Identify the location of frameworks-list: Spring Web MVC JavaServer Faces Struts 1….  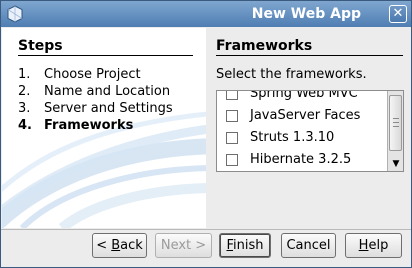
(310, 131).